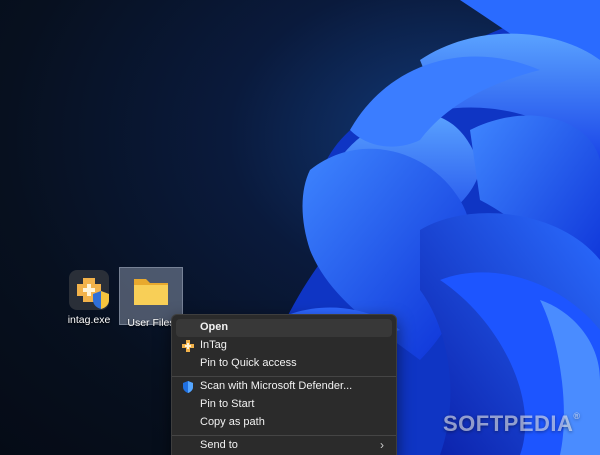 The image size is (600, 455). I want to click on menu-item-intag: InTag, so click(284, 346).